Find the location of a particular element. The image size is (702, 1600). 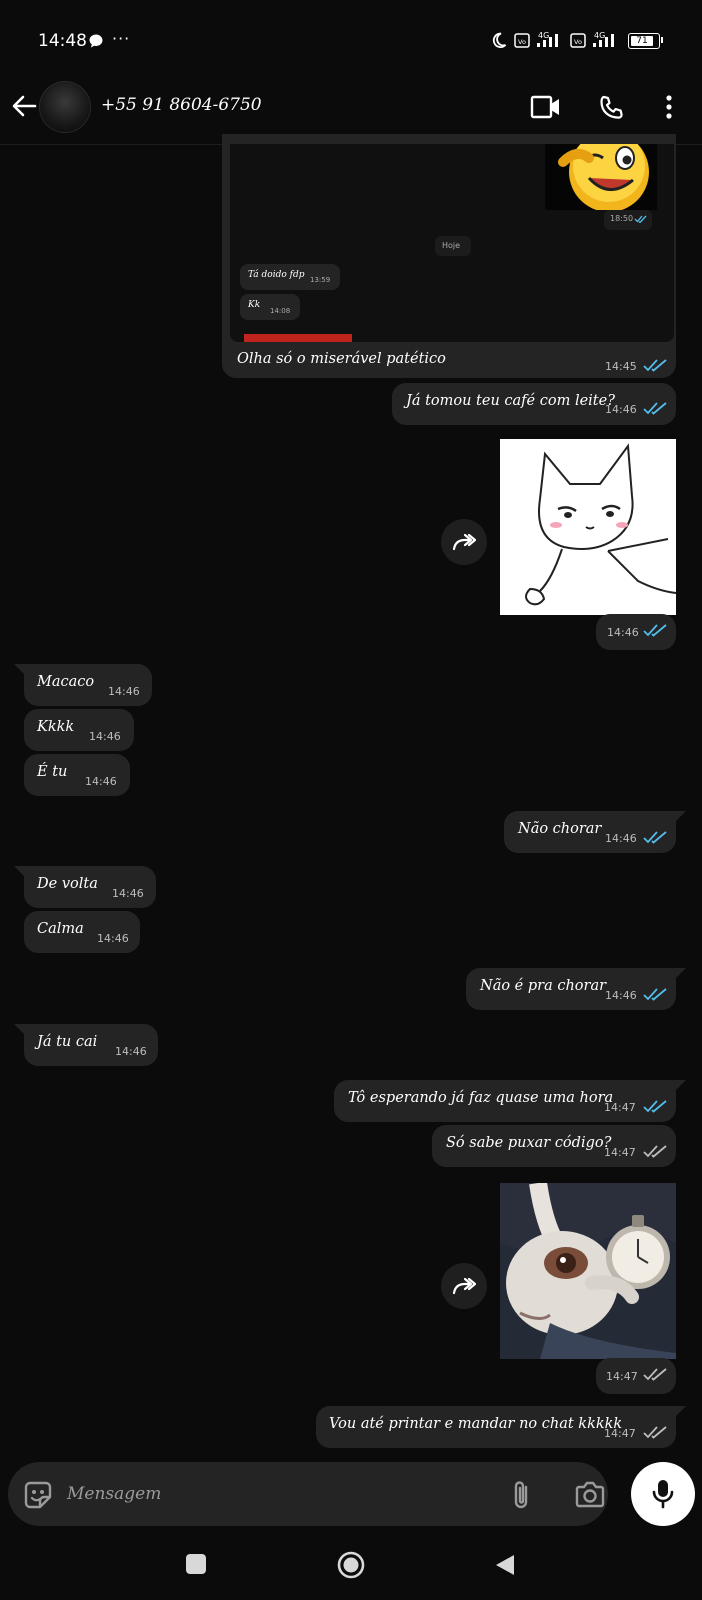

message-text: Tô esperando já faz quase uma hora is located at coordinates (481, 1098).